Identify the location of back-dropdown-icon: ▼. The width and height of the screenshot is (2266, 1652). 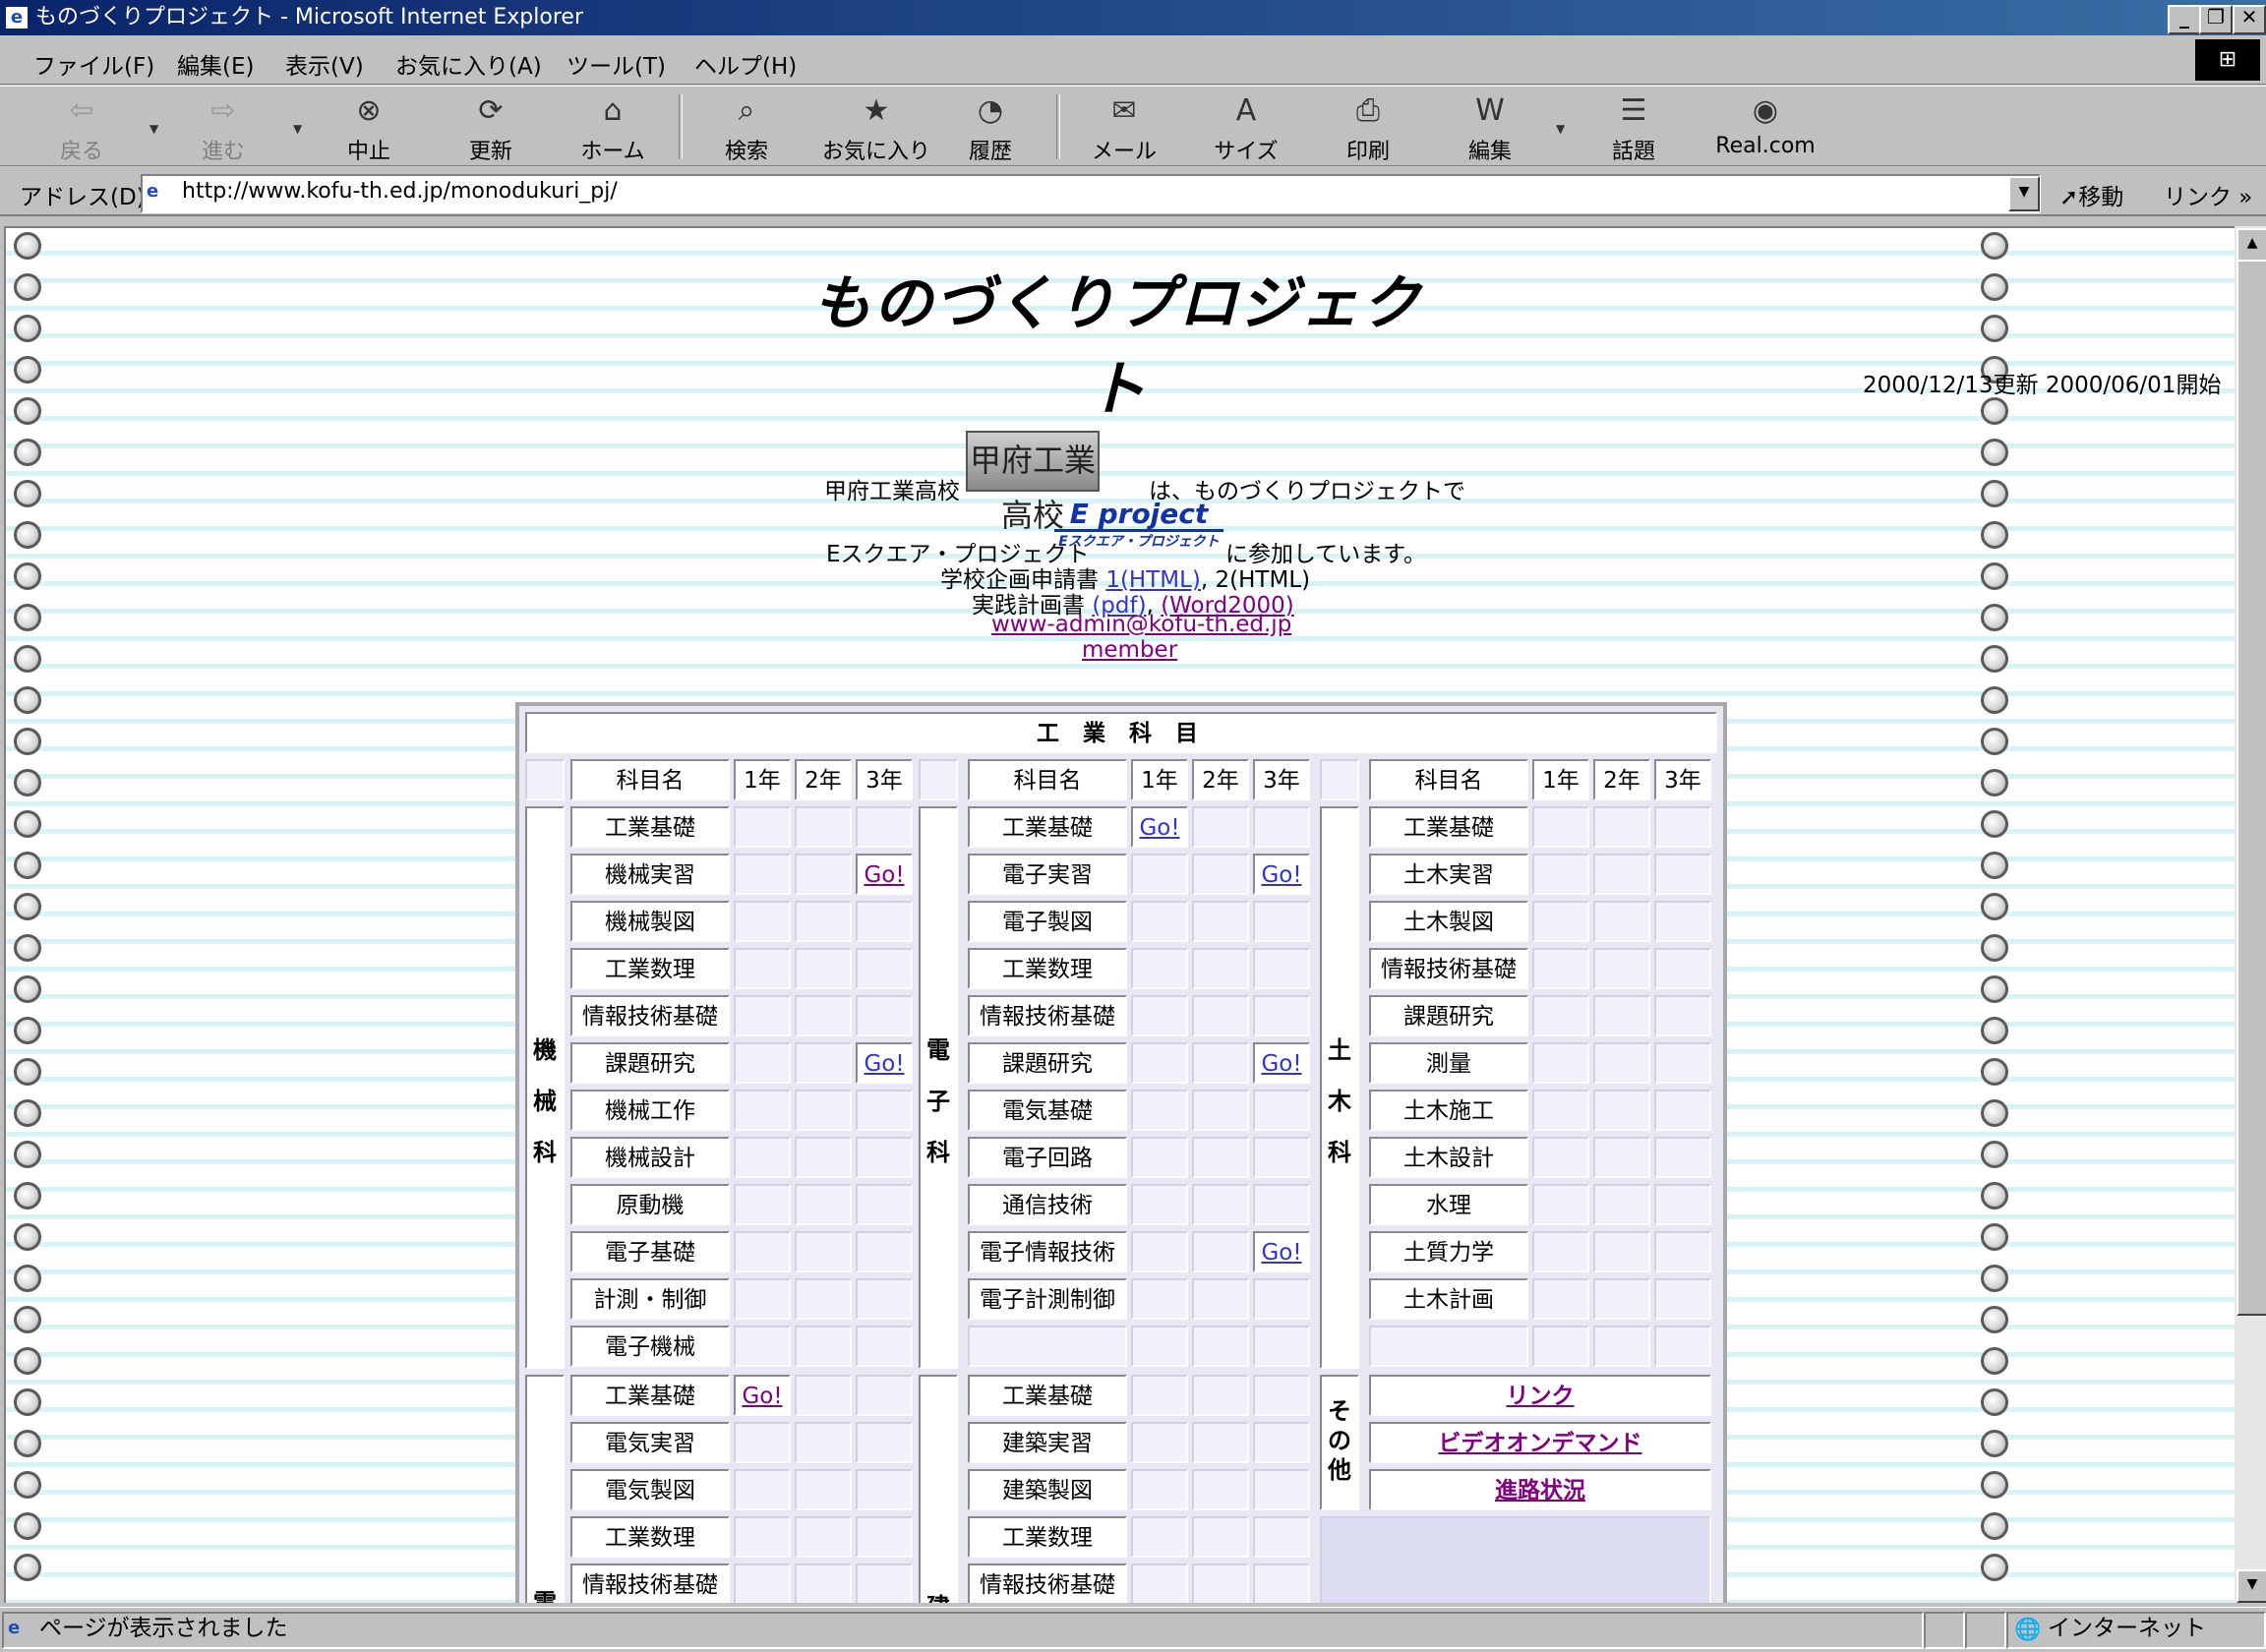
(153, 129).